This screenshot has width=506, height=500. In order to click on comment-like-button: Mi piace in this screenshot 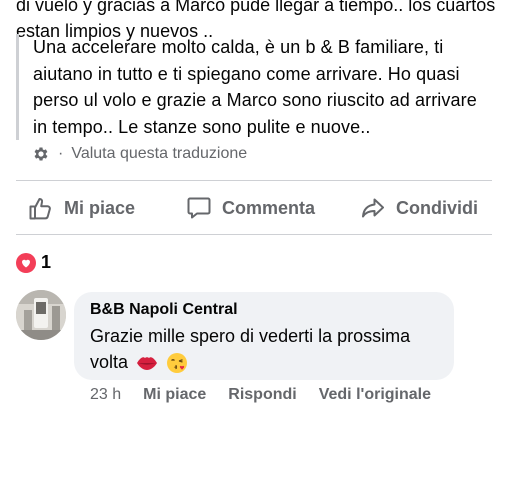, I will do `click(174, 395)`.